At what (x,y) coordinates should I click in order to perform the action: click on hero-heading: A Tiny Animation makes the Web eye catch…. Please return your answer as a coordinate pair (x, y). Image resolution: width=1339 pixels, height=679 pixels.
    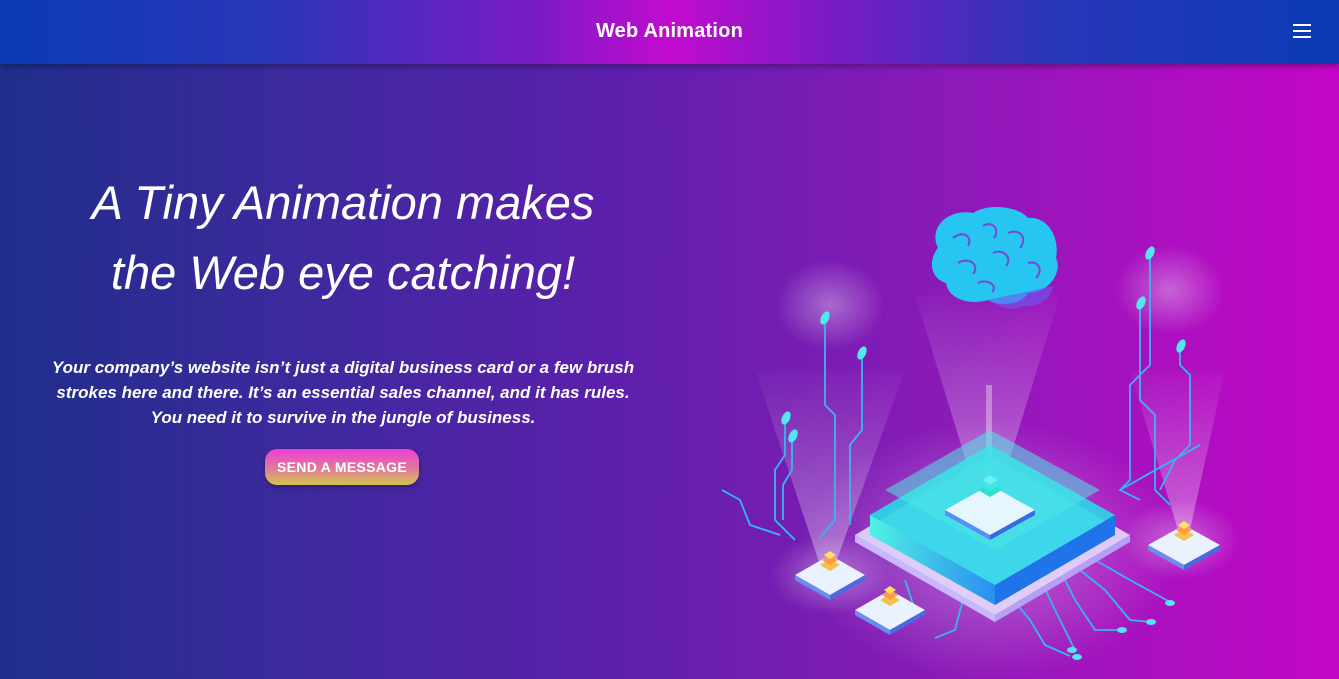
    Looking at the image, I should click on (343, 238).